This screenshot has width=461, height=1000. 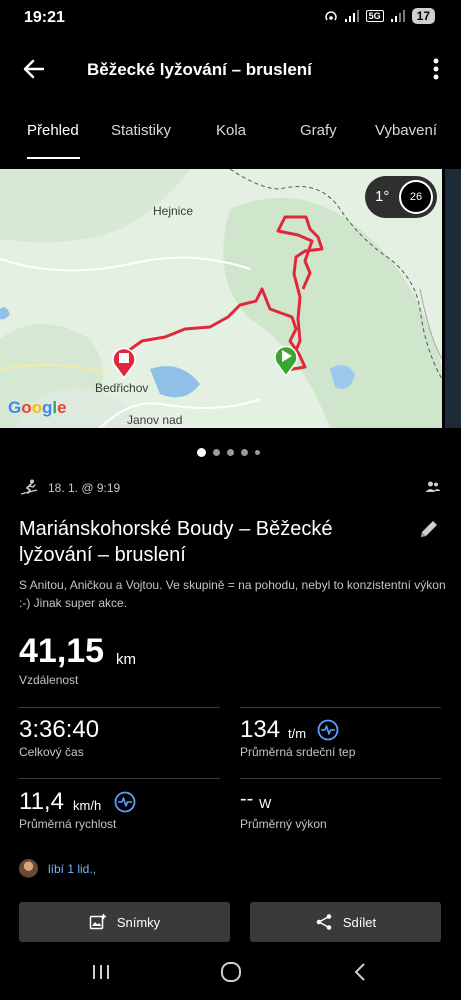 What do you see at coordinates (49, 680) in the screenshot?
I see `distance-label: Vzdálenost` at bounding box center [49, 680].